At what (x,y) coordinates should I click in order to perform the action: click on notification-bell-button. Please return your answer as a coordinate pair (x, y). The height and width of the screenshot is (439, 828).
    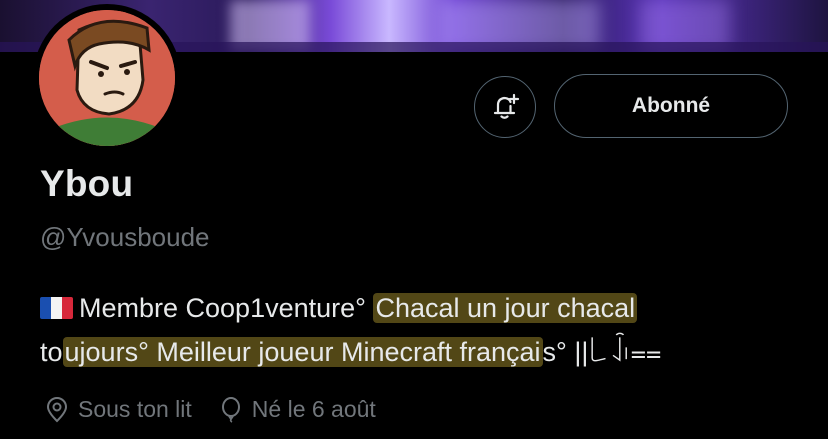
    Looking at the image, I should click on (505, 107).